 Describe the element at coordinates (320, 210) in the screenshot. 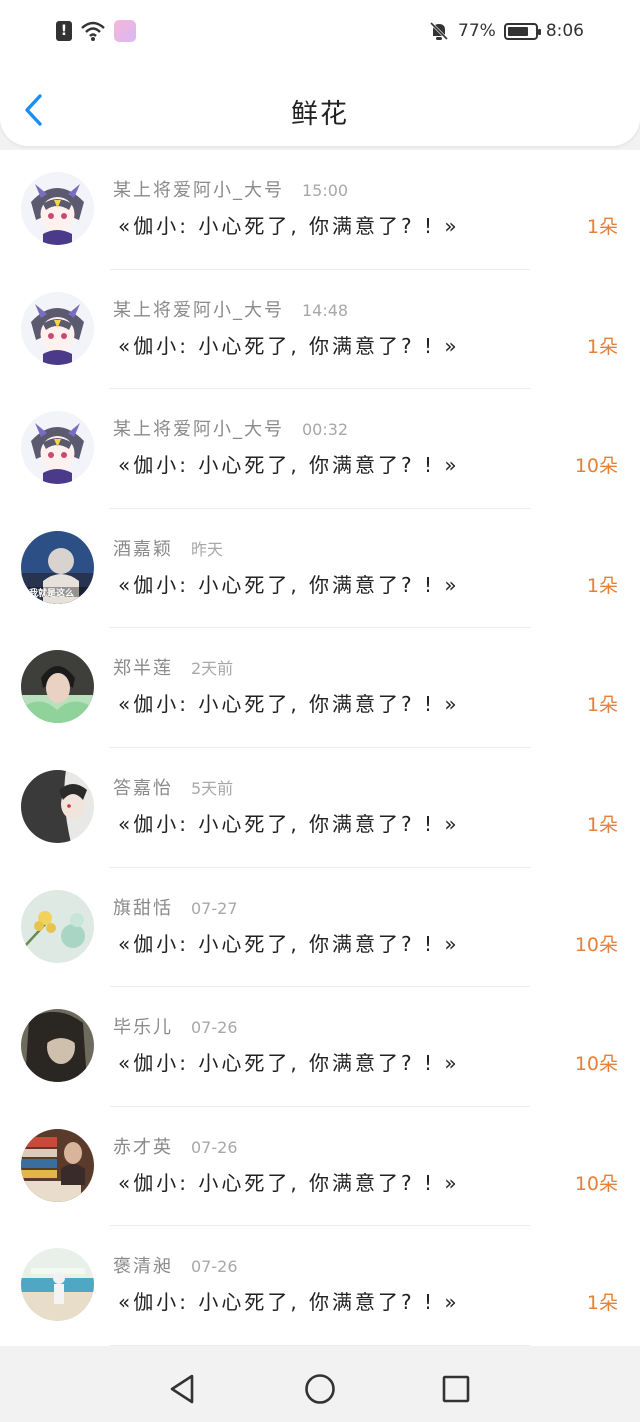

I see `list-item: 某上将爱阿小_大号 15:00 «伽小: 小心死了, 你满意了? ! » 1朵` at that location.